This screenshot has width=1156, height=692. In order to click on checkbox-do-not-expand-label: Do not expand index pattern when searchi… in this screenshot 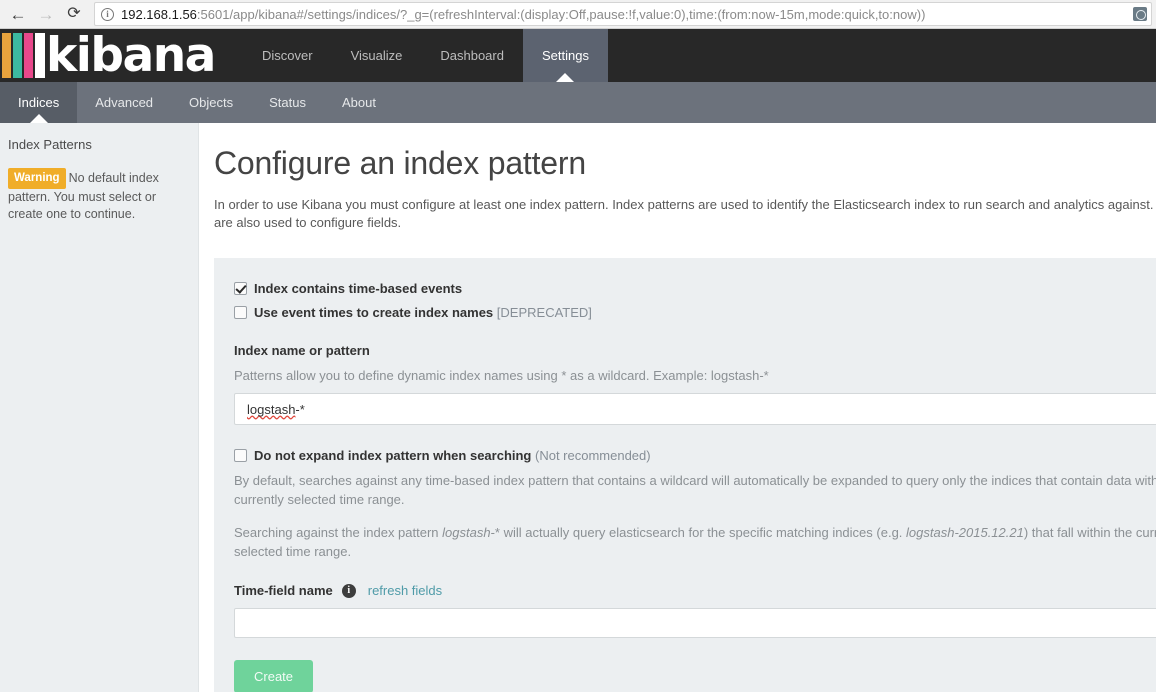, I will do `click(452, 455)`.